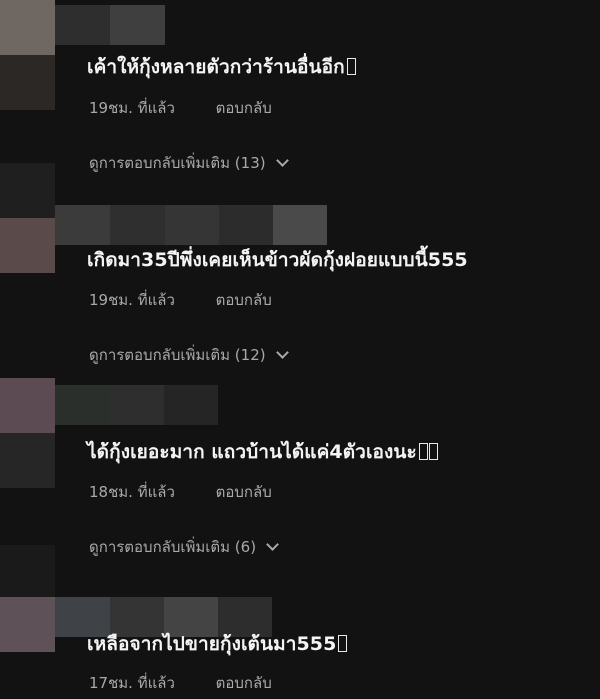 The width and height of the screenshot is (600, 699). What do you see at coordinates (132, 683) in the screenshot?
I see `comment-time: 17ชม. ที่แล้ว` at bounding box center [132, 683].